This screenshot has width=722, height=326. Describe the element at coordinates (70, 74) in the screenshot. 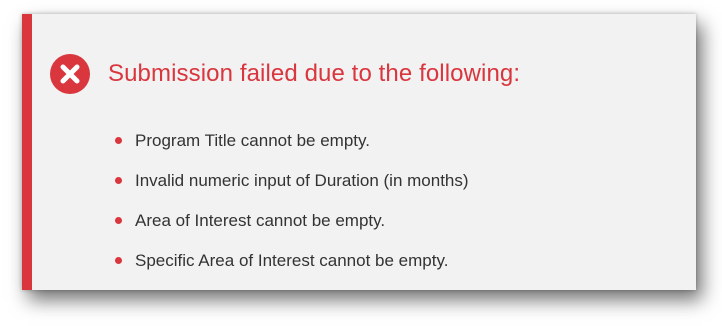

I see `error-circle-x-icon` at that location.